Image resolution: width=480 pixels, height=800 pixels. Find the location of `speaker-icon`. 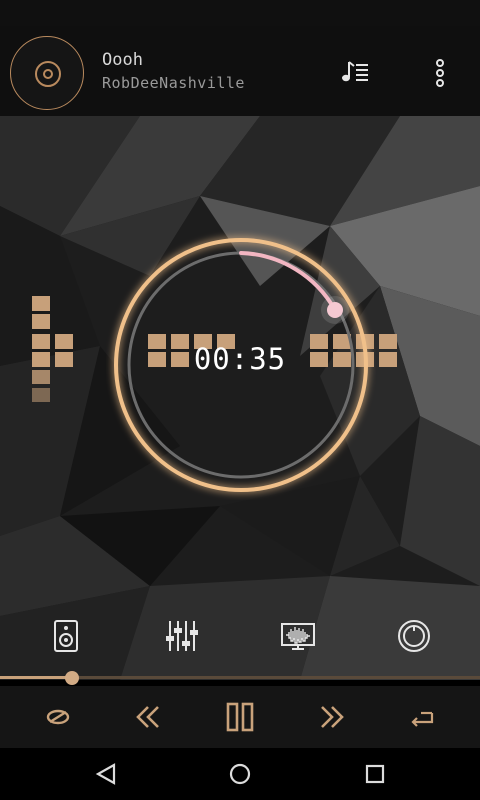

speaker-icon is located at coordinates (66, 636).